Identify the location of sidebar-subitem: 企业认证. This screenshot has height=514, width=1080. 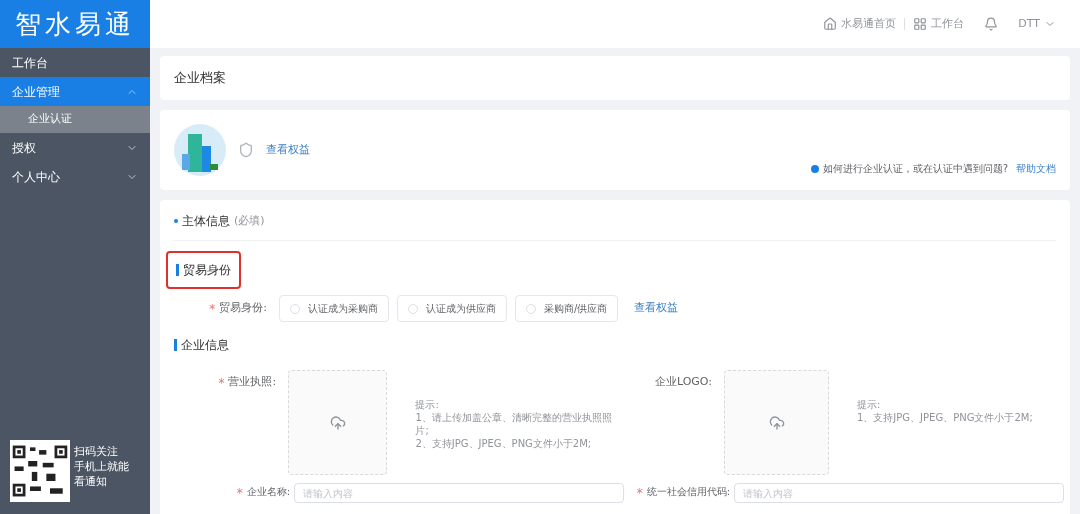
(75, 119).